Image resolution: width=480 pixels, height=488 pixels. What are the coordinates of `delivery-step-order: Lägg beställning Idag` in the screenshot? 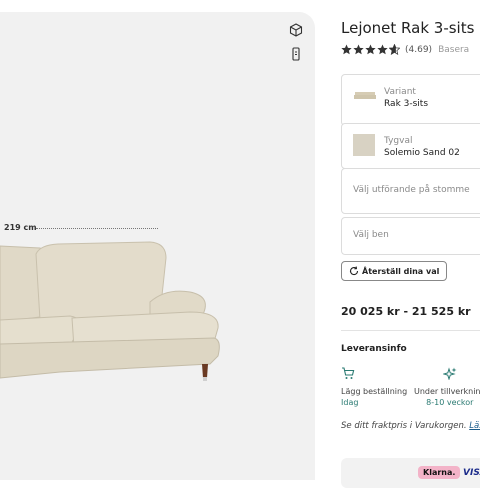 It's located at (374, 386).